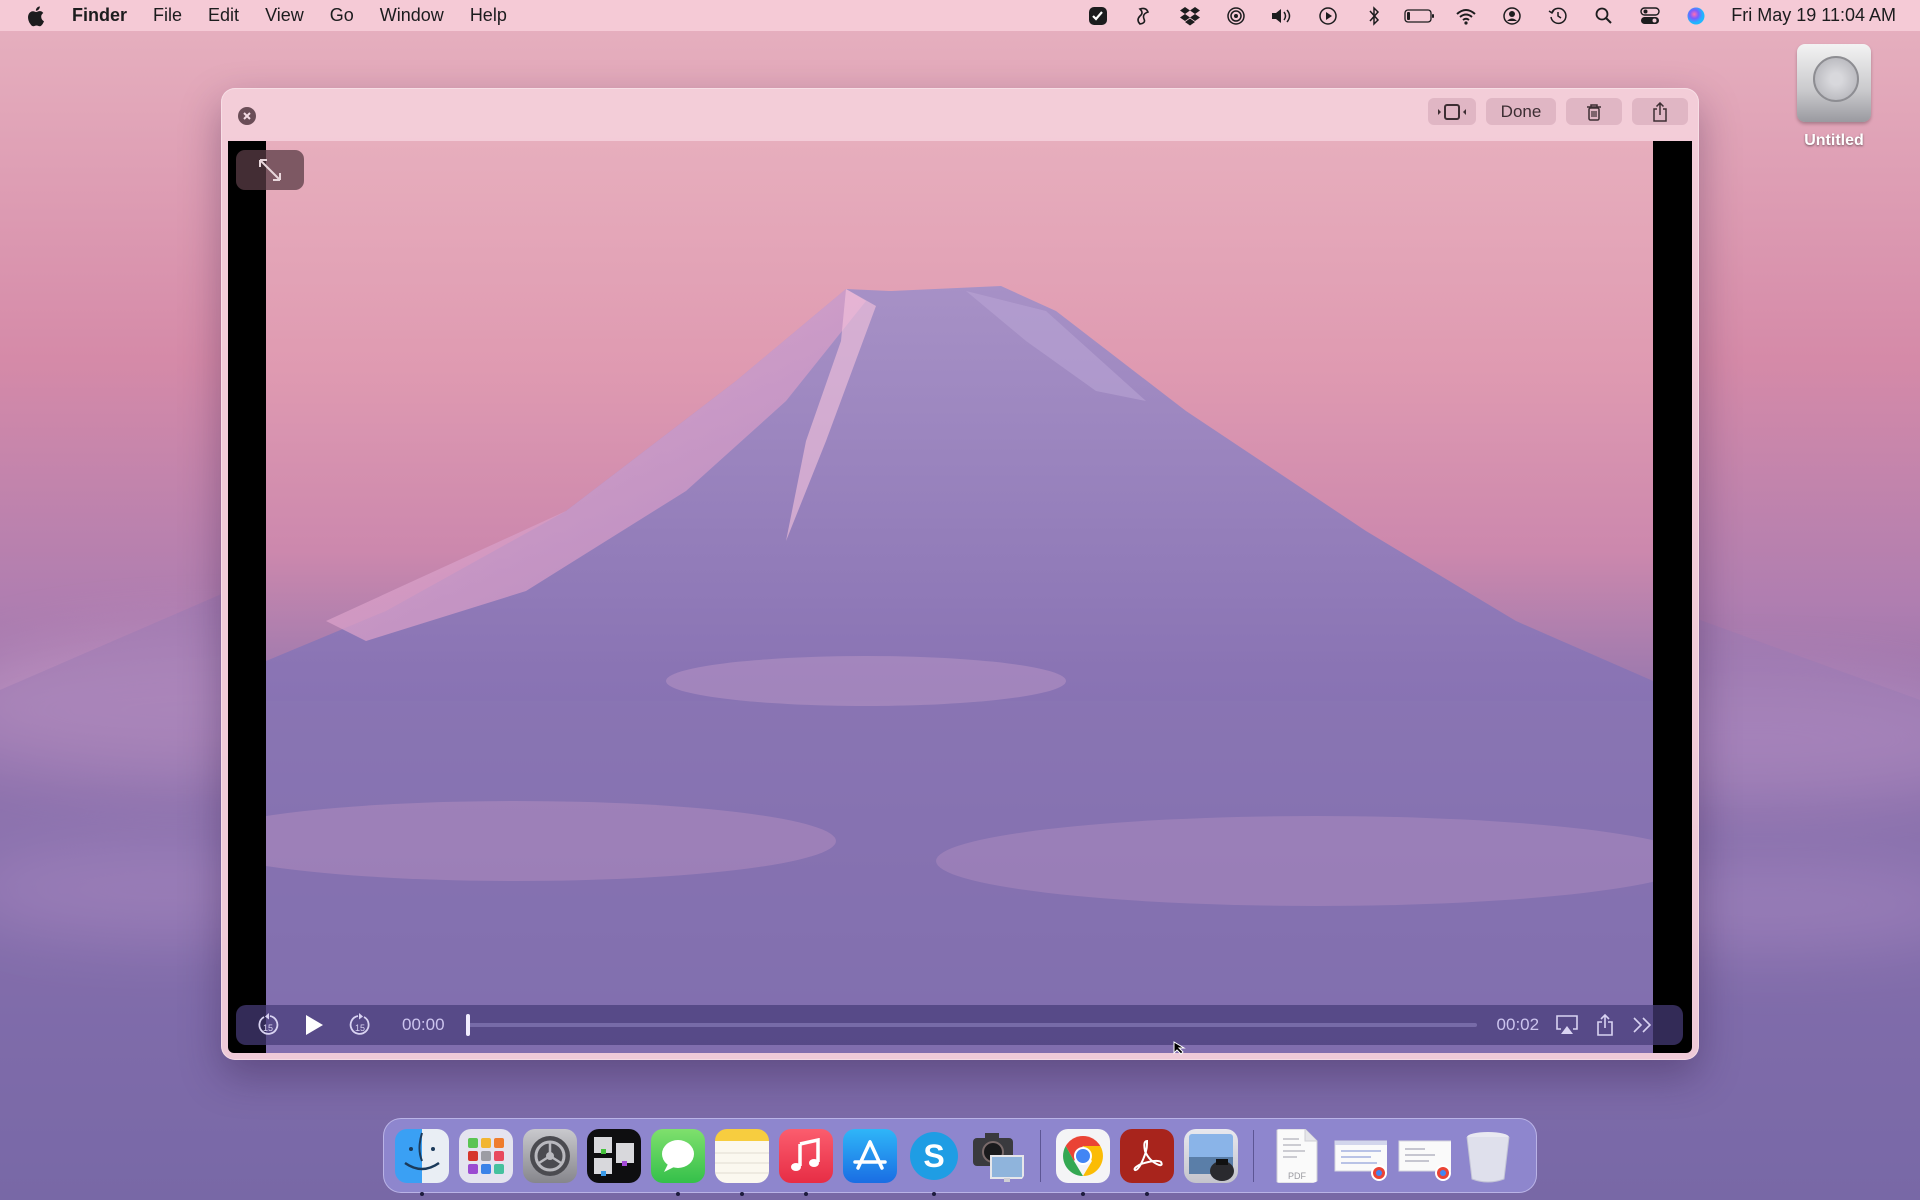 The image size is (1920, 1200). Describe the element at coordinates (1328, 15) in the screenshot. I see `now-playing-icon` at that location.